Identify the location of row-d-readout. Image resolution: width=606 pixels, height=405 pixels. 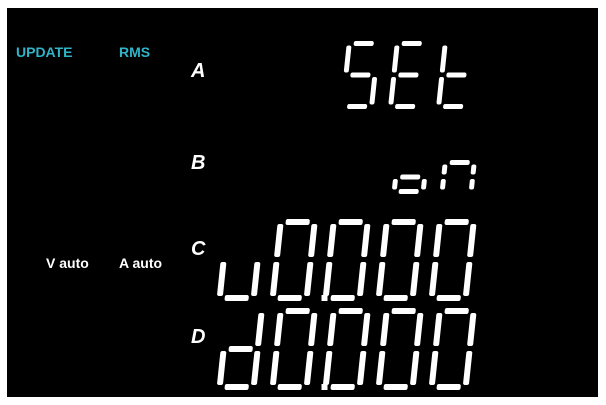
(347, 349).